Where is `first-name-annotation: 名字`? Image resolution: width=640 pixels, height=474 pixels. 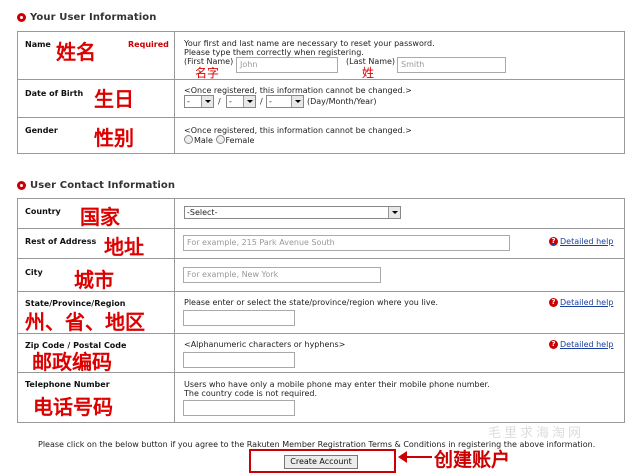
first-name-annotation: 名字 is located at coordinates (207, 73).